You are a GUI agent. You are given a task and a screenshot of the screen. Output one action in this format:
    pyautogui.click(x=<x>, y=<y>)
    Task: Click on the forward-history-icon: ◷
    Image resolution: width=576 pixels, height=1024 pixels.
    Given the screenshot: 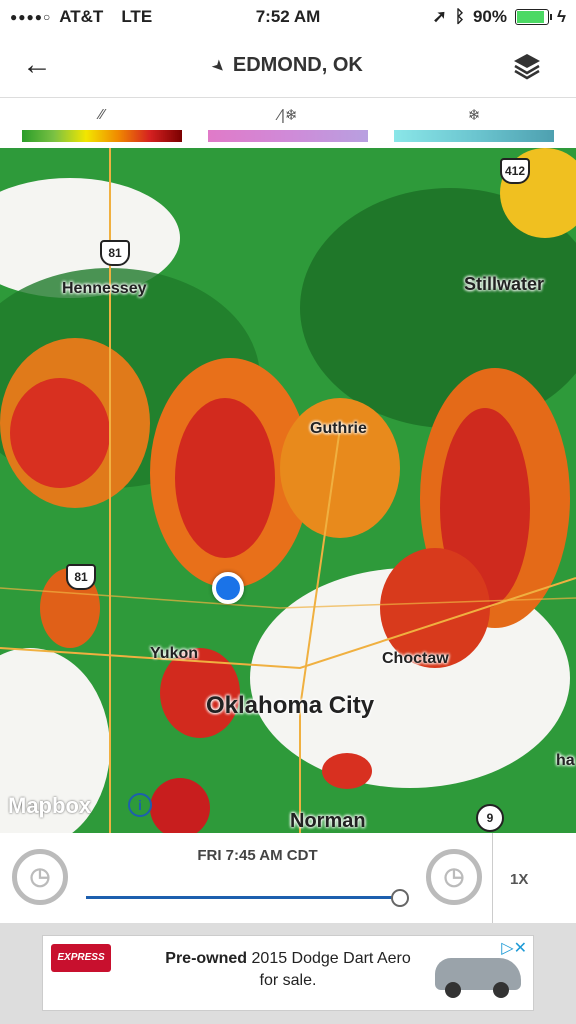 What is the action you would take?
    pyautogui.click(x=454, y=877)
    